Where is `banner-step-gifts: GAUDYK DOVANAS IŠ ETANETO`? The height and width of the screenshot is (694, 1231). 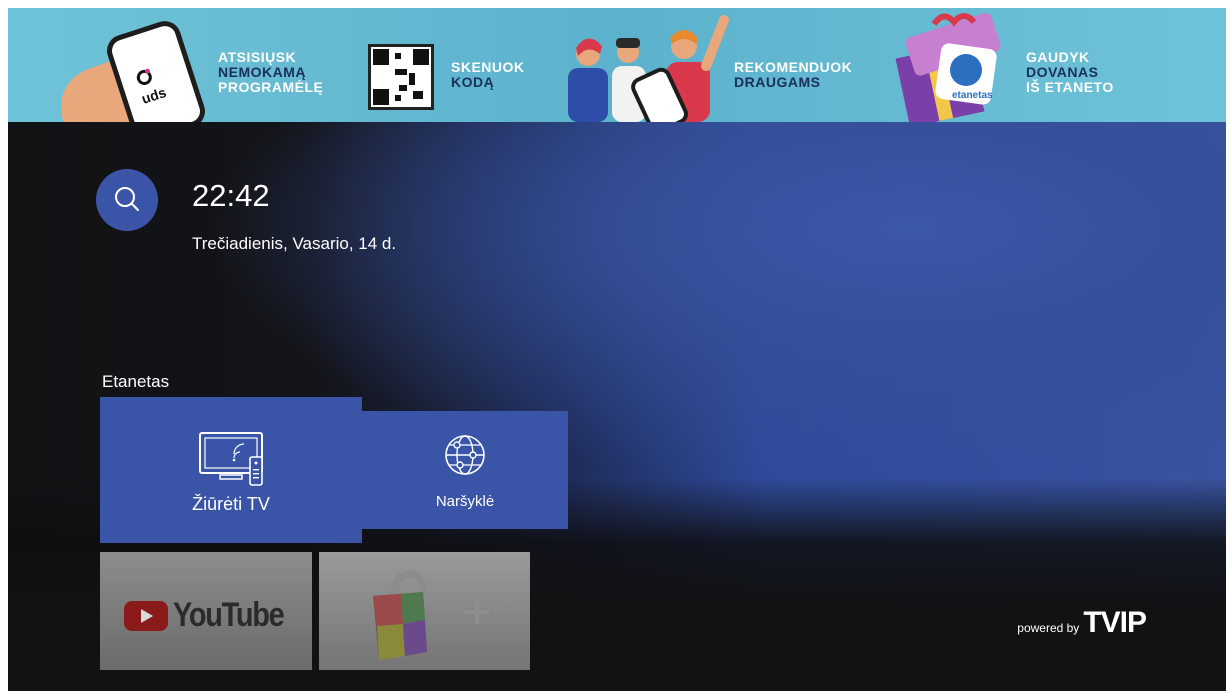
banner-step-gifts: GAUDYK DOVANAS IŠ ETANETO is located at coordinates (1070, 72).